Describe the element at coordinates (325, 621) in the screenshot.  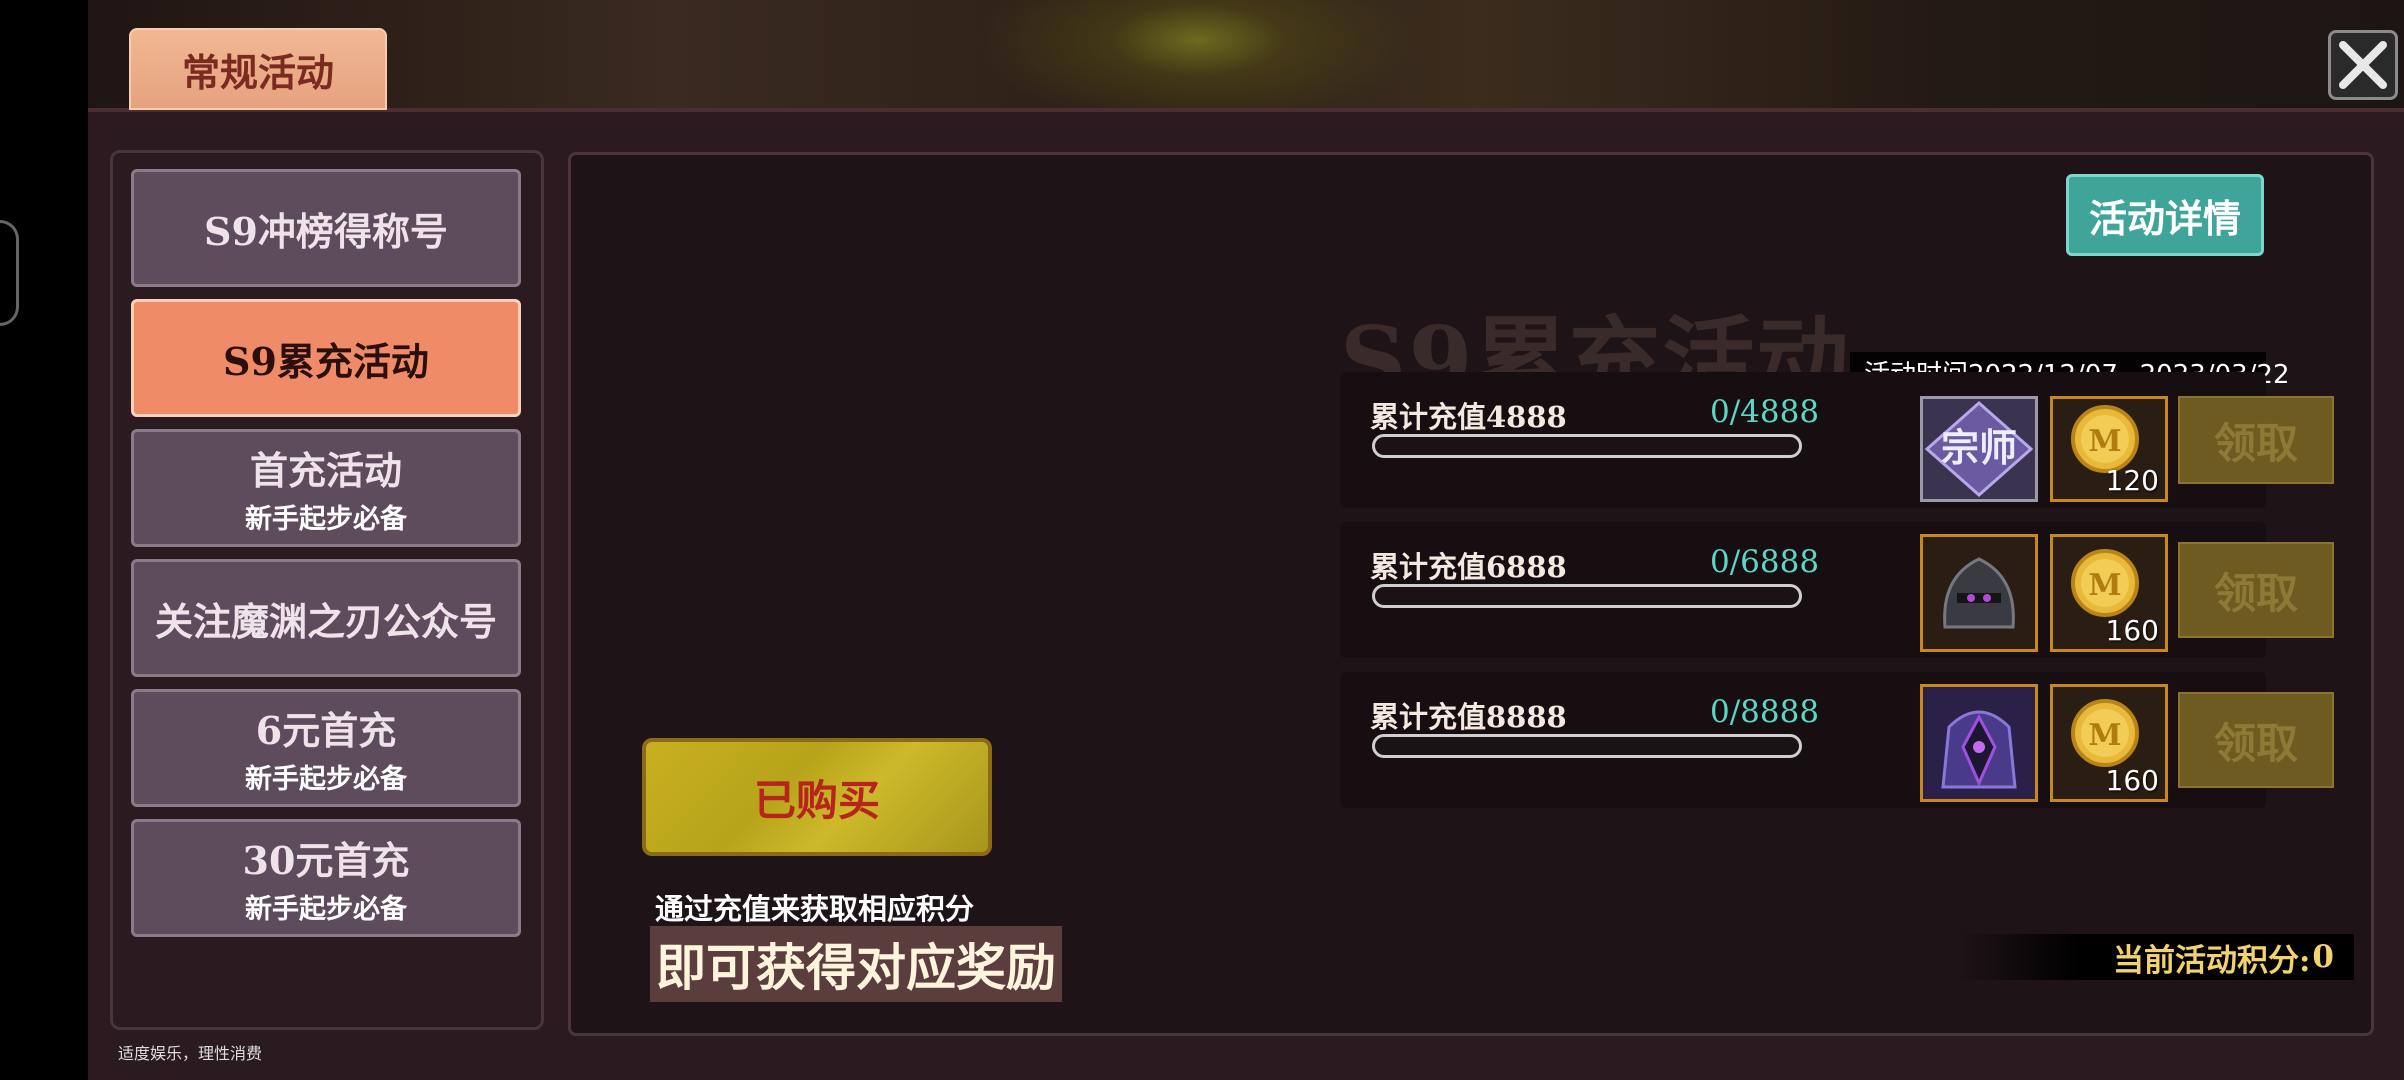
I see `sidebar-item-label: 关注魔渊之刃公众号` at that location.